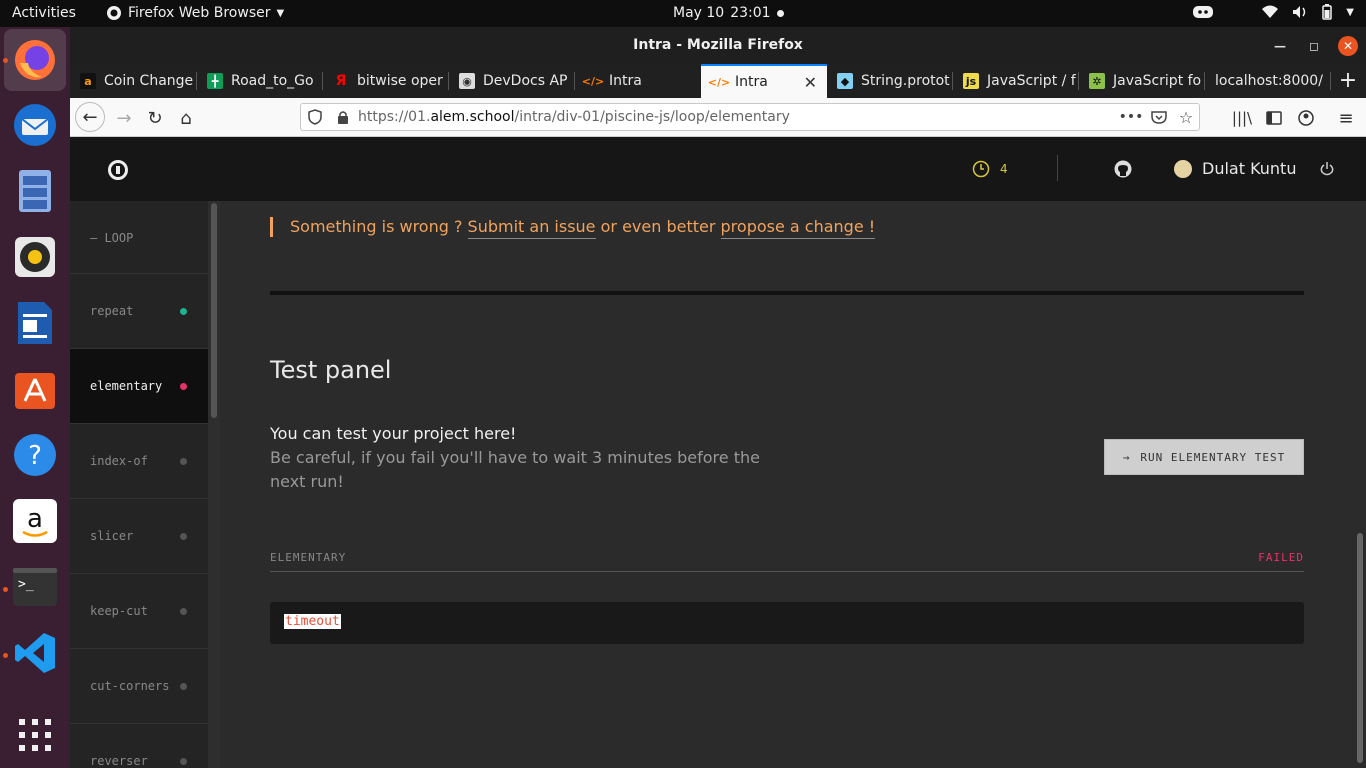 The height and width of the screenshot is (768, 1366). What do you see at coordinates (905, 81) in the screenshot?
I see `tab-label: String.protot` at bounding box center [905, 81].